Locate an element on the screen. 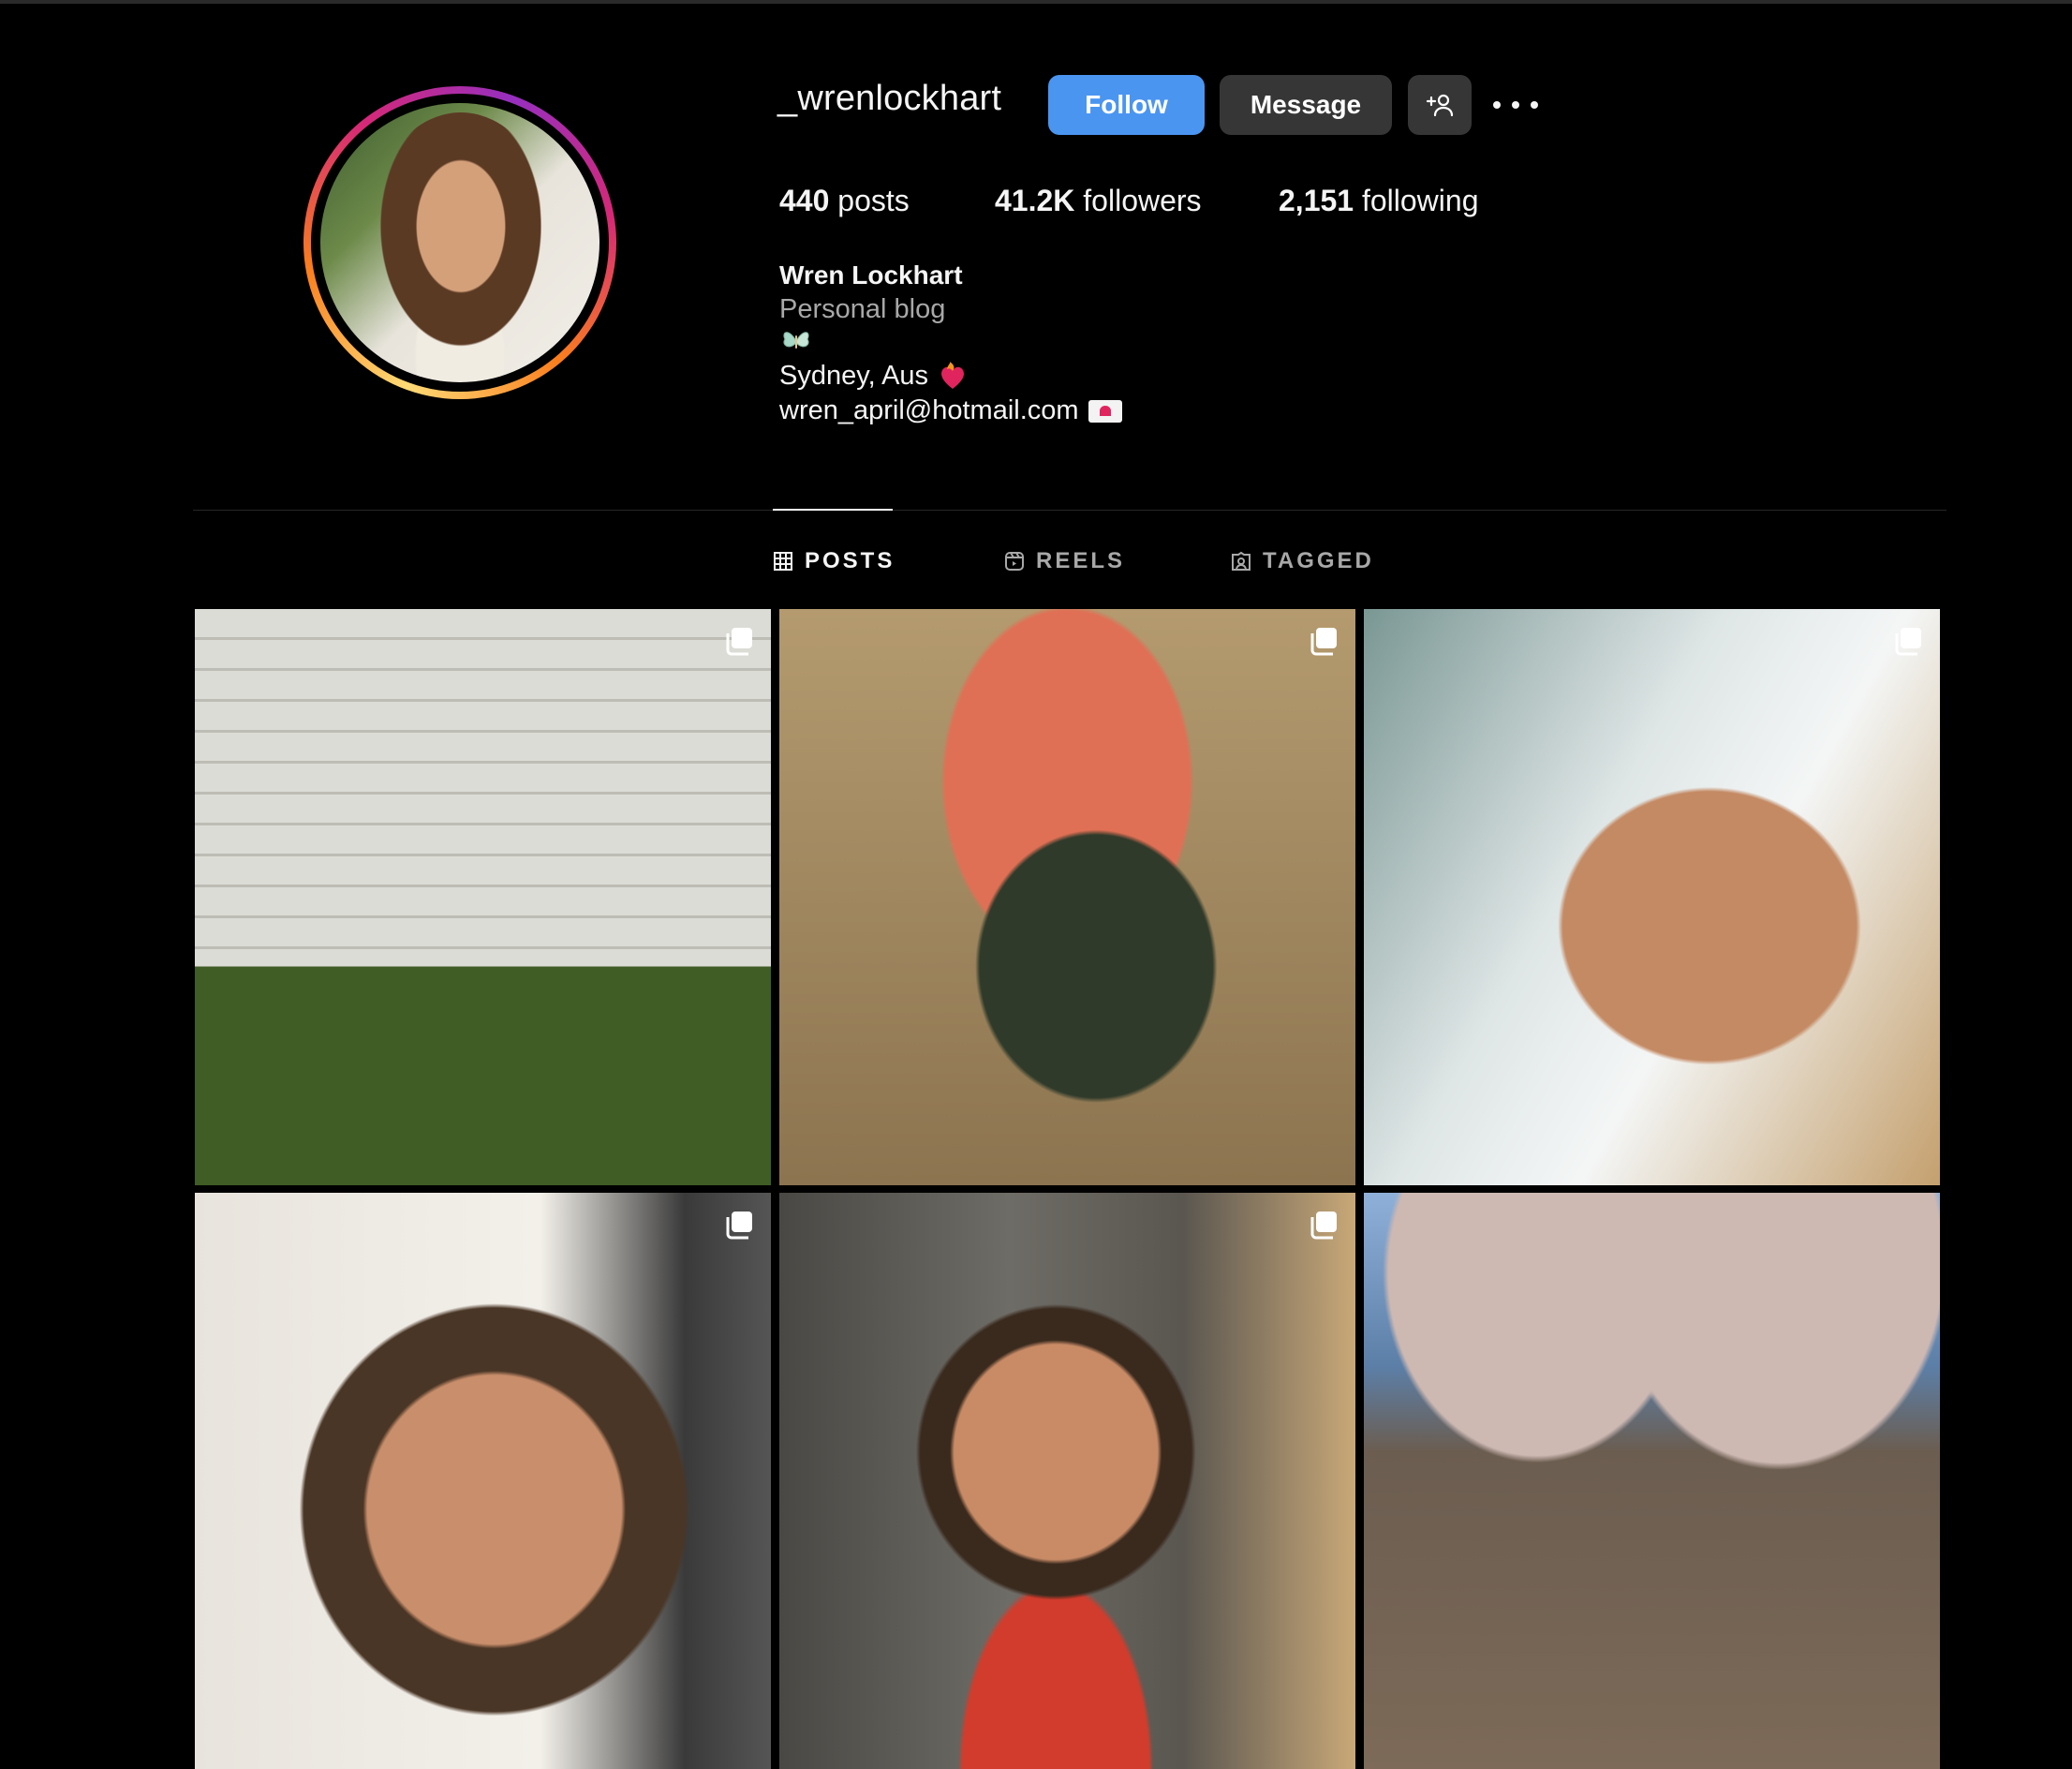 This screenshot has width=2072, height=1769. profile-avatar is located at coordinates (459, 243).